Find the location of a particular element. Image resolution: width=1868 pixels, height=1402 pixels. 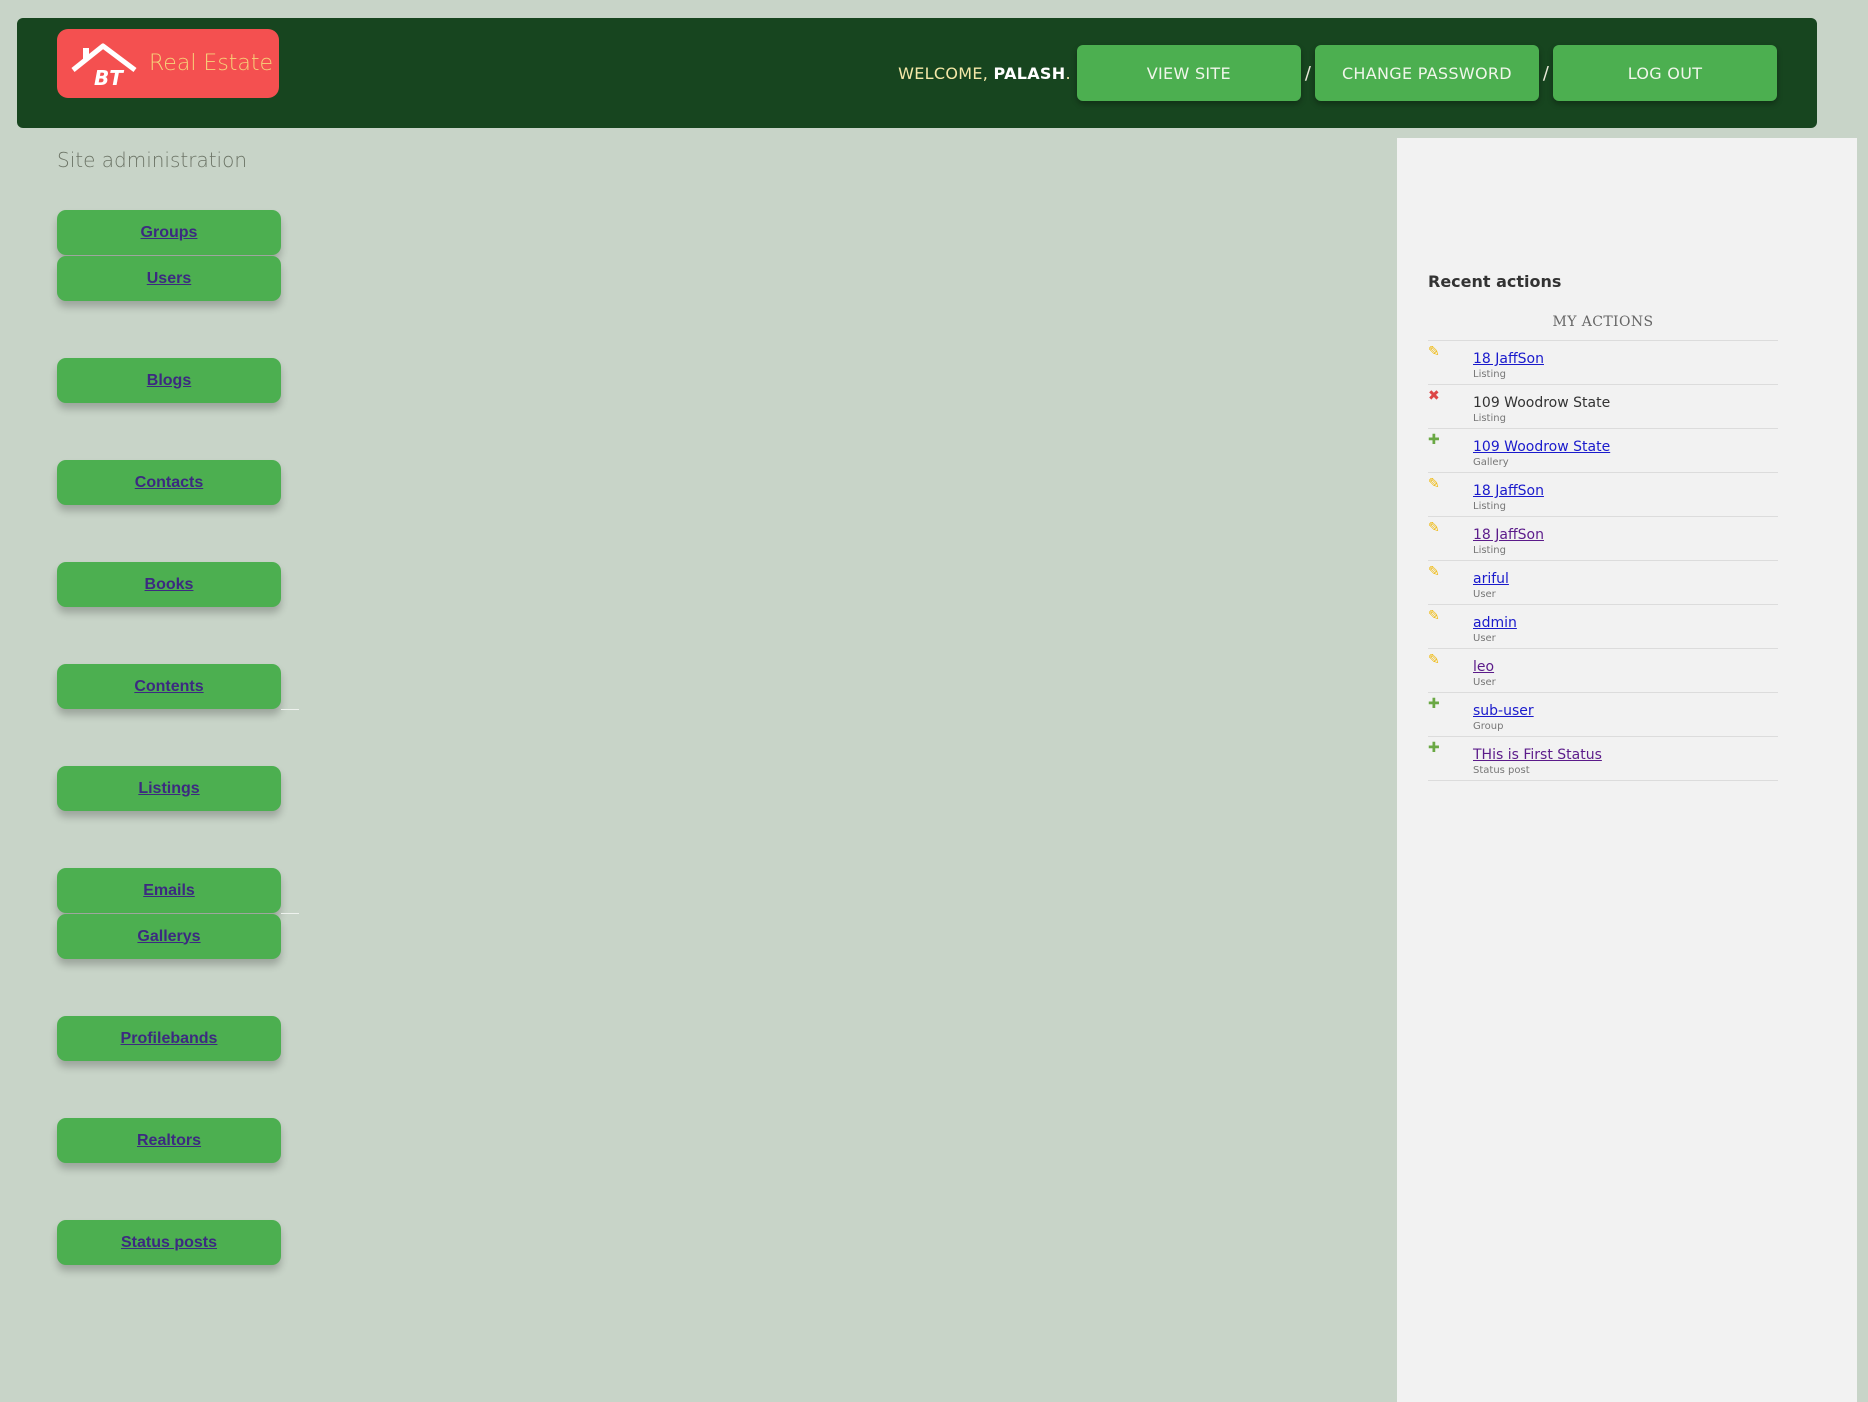

recent-actions-title: Recent actions is located at coordinates (1495, 281).